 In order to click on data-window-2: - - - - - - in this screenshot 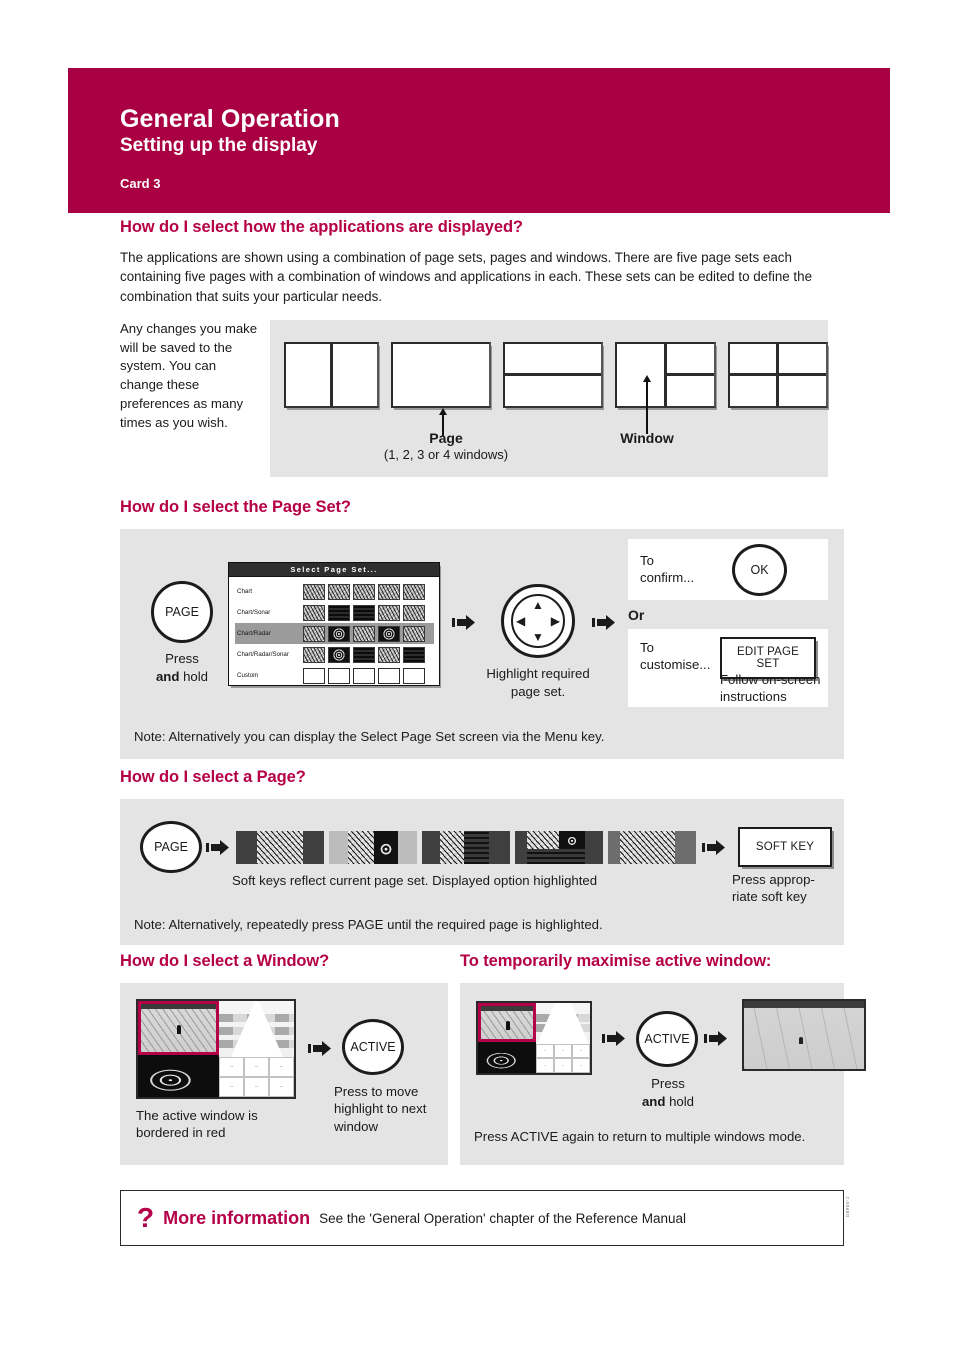, I will do `click(563, 1058)`.